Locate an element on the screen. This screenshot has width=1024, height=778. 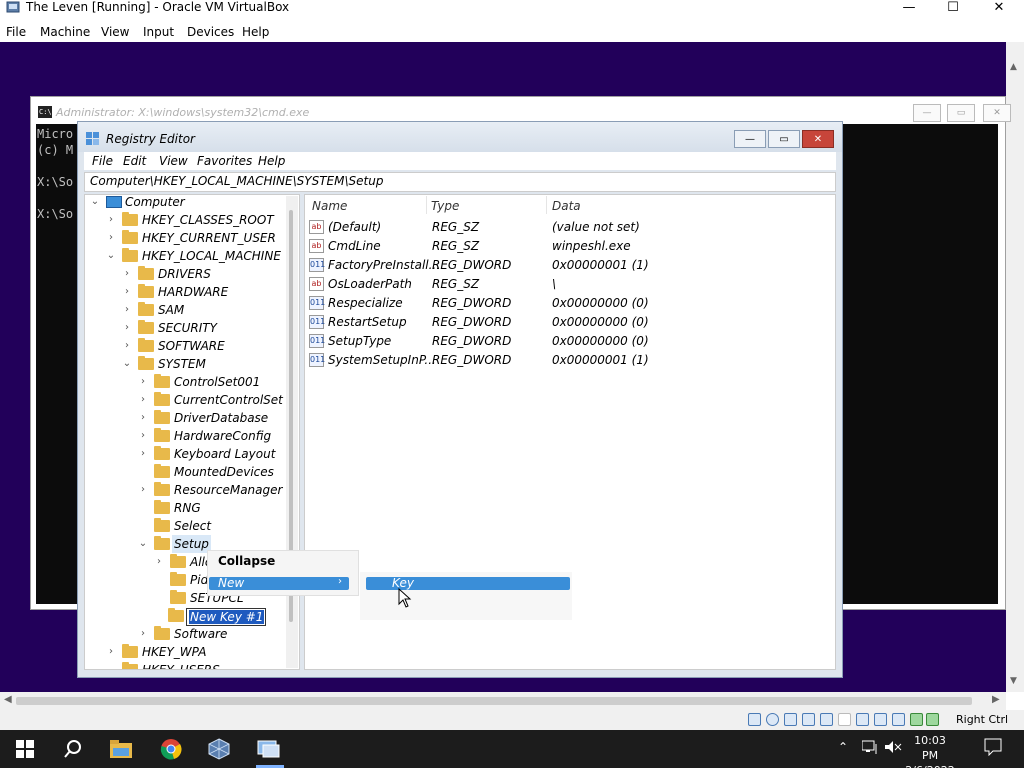
tree-item-rng: RNG is located at coordinates (212, 508).